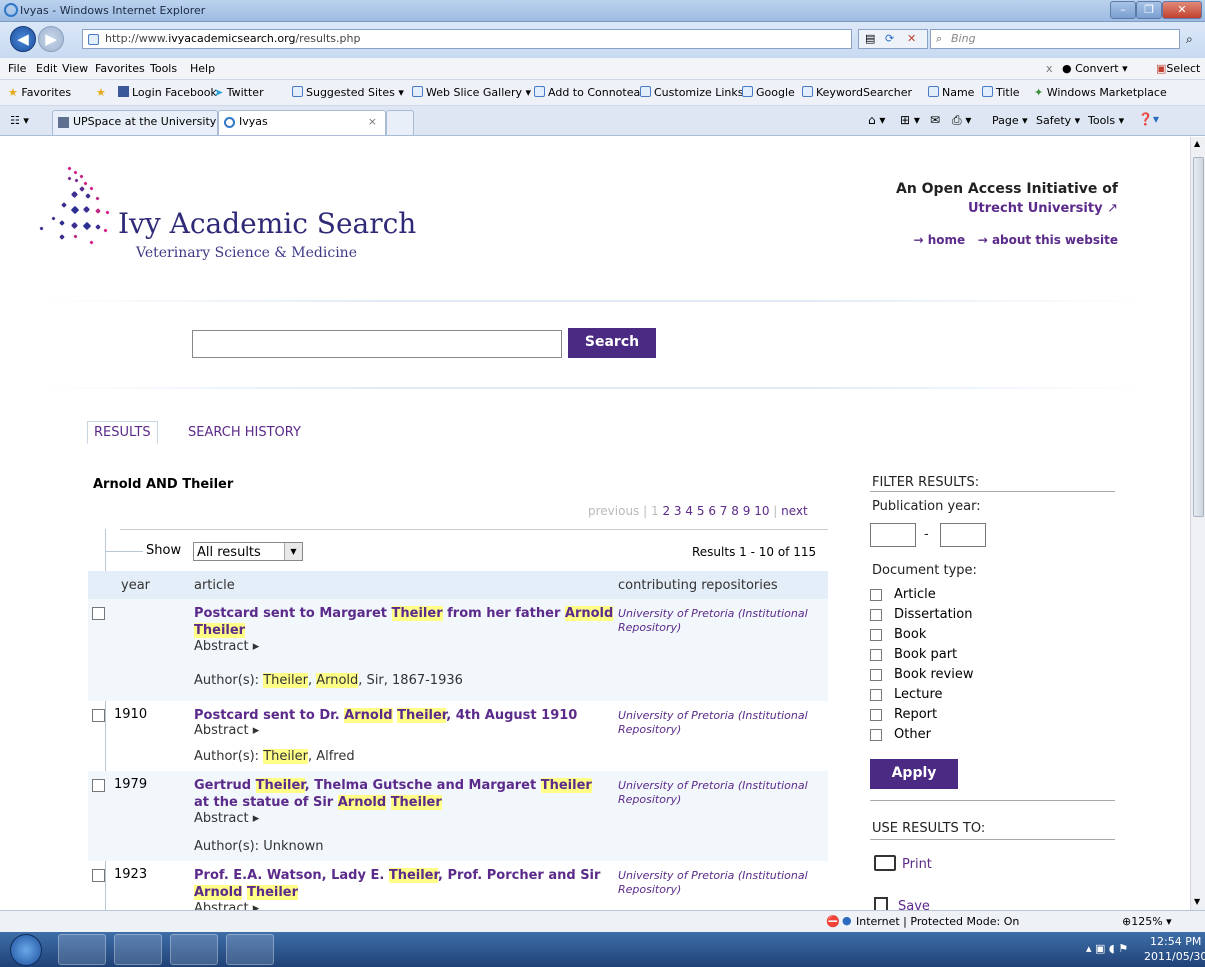  What do you see at coordinates (1055, 240) in the screenshot?
I see `about-link: about this website` at bounding box center [1055, 240].